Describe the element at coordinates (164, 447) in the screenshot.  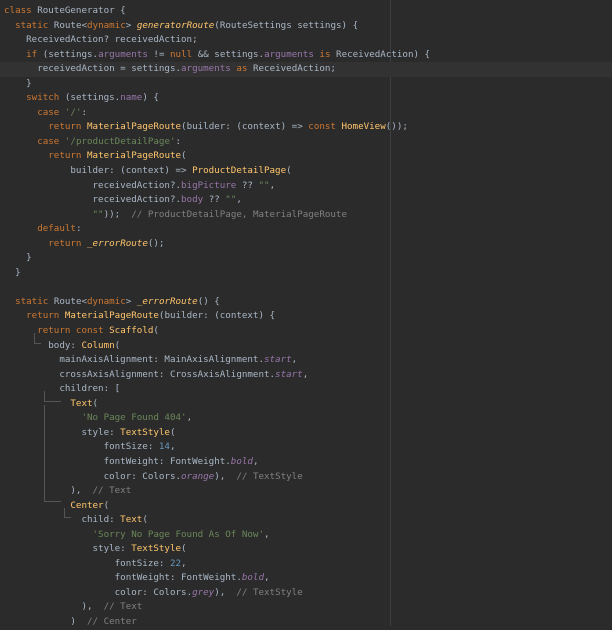
I see `code-token: 14` at that location.